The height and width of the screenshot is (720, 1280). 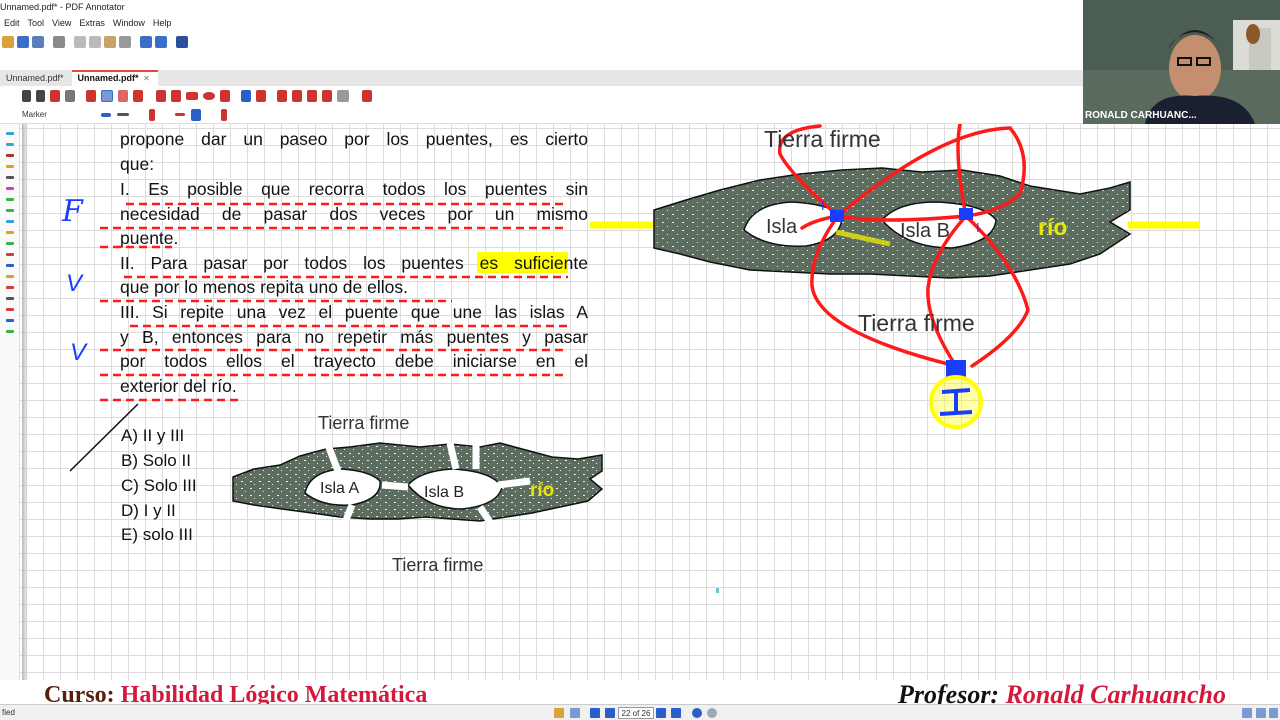 I want to click on document-tabs: Unnamed.pdf* Unnamed.pdf* ✕, so click(x=541, y=78).